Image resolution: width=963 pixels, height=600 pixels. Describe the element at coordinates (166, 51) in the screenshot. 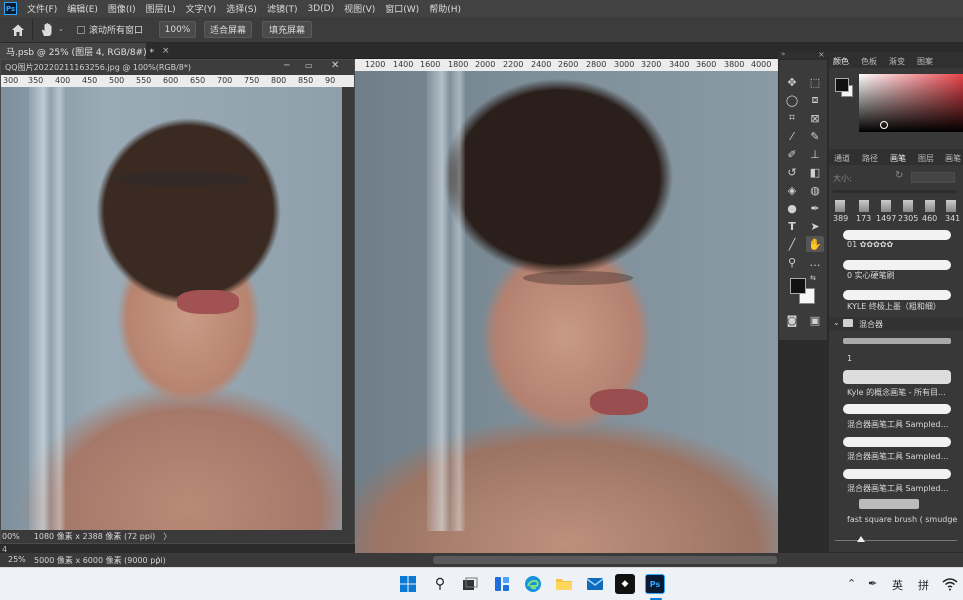

I see `tab-close-icon: ×` at that location.